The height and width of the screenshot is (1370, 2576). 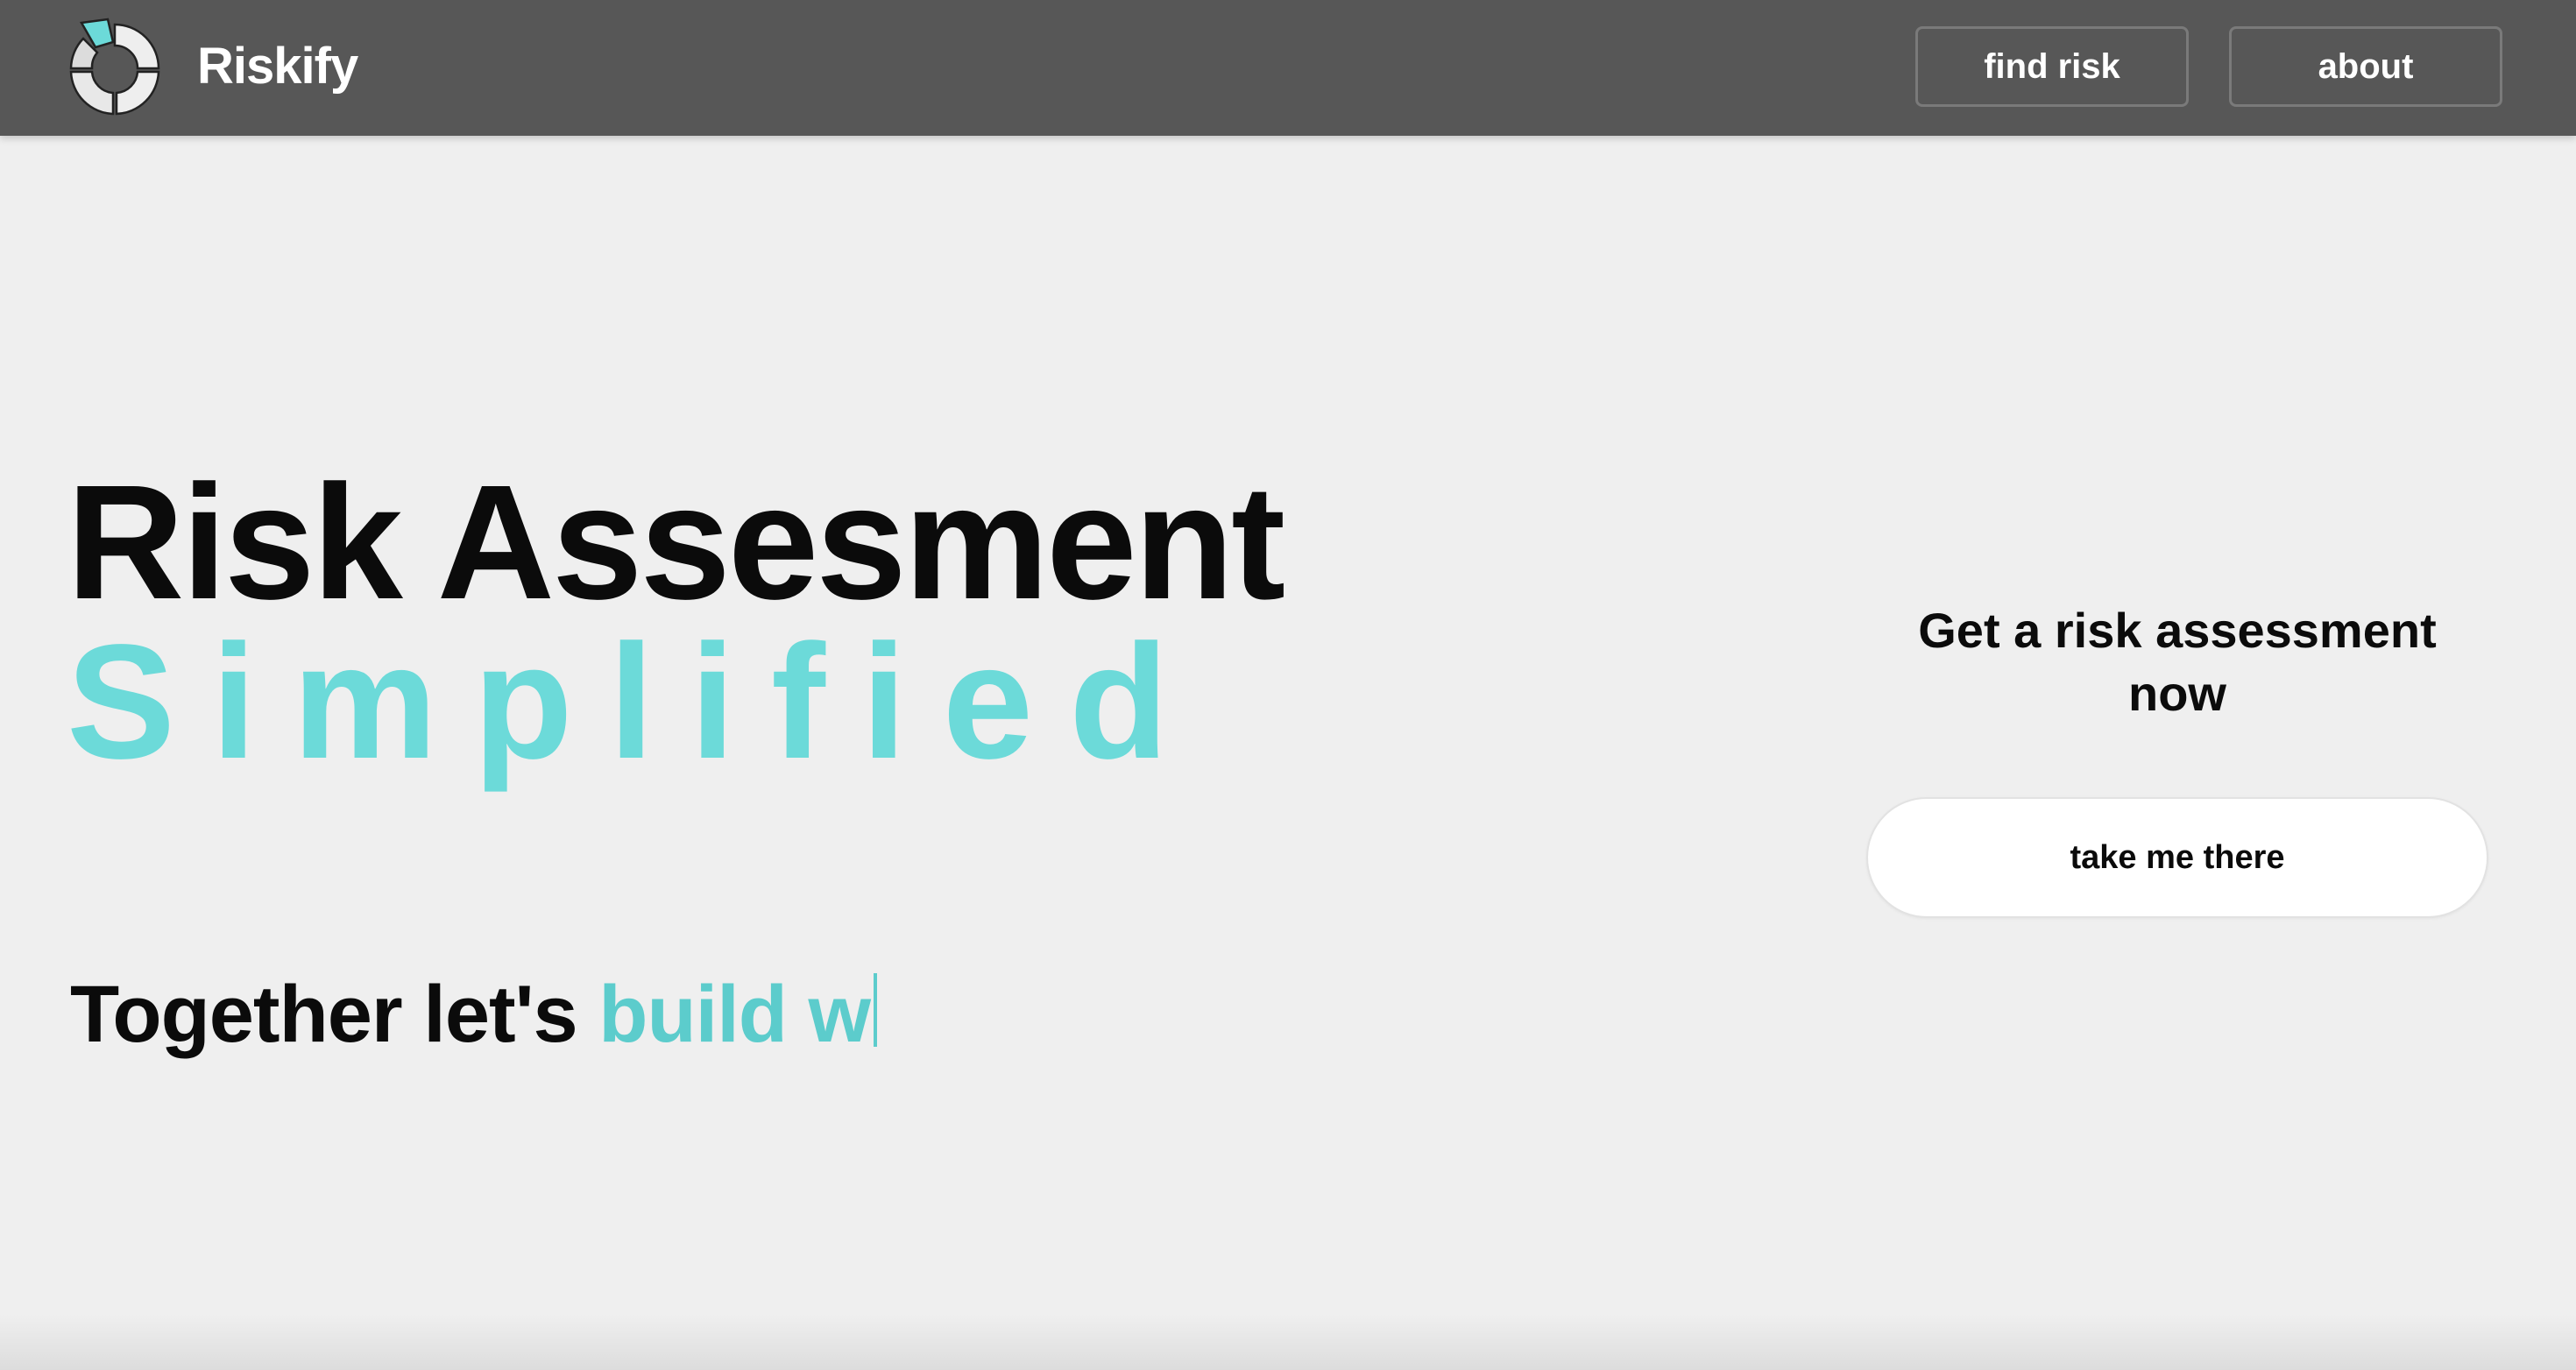 I want to click on brand-name: Riskify, so click(x=277, y=66).